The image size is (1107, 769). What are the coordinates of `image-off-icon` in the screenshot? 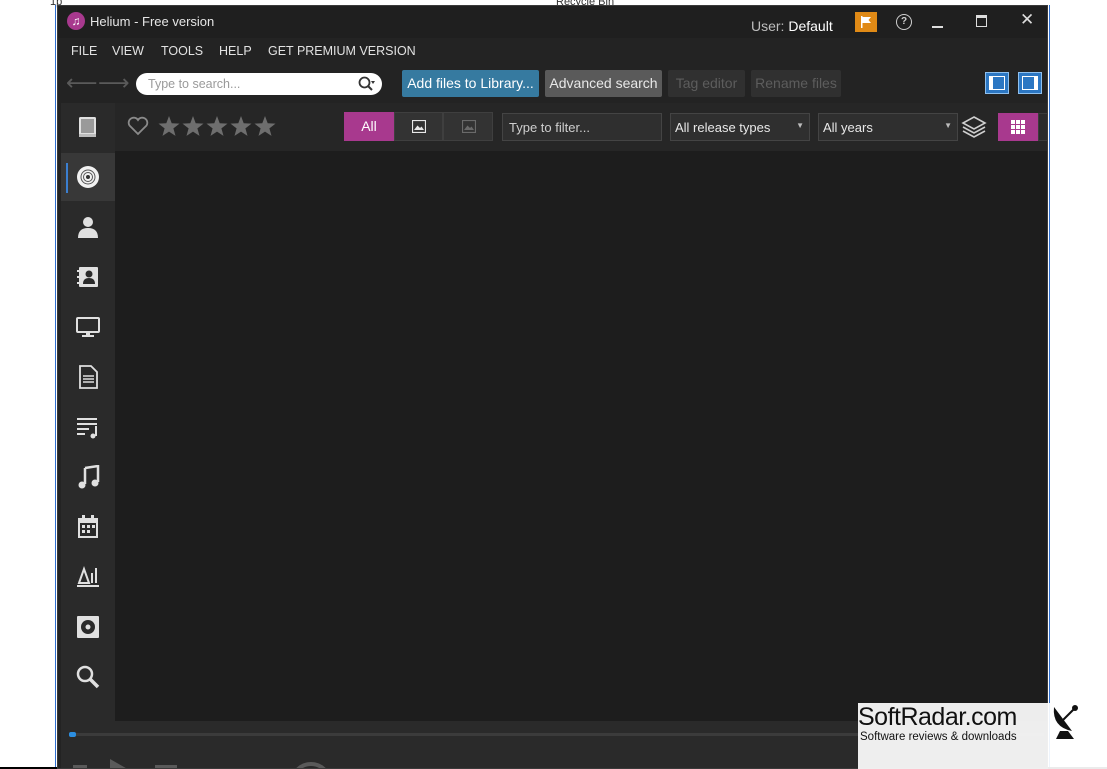 It's located at (469, 126).